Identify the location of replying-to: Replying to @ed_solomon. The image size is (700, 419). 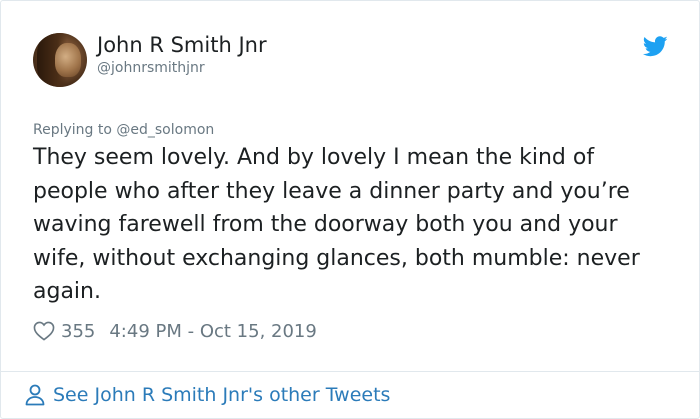
(123, 130).